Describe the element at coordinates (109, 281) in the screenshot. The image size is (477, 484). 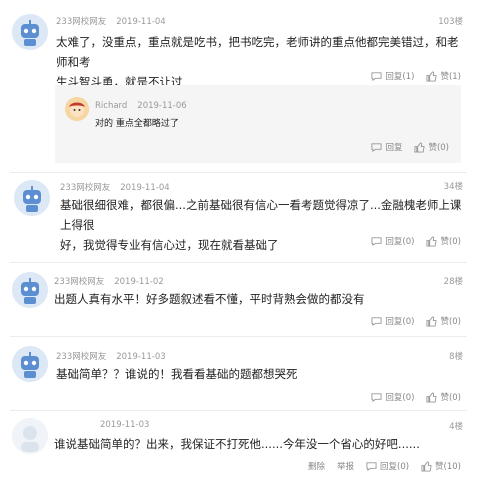
I see `comment-meta: 233网校网友 2019-11-02` at that location.